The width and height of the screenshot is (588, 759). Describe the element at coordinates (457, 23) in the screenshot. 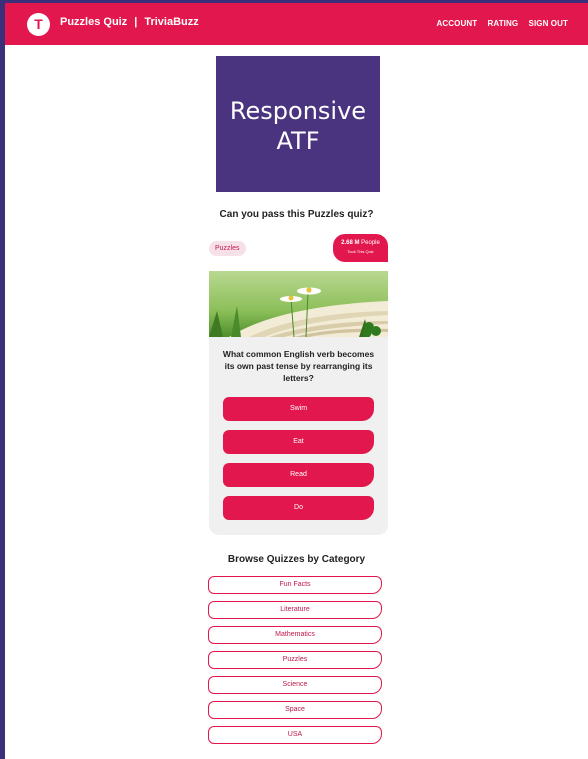

I see `nav-account-link: ACCOUNT` at that location.